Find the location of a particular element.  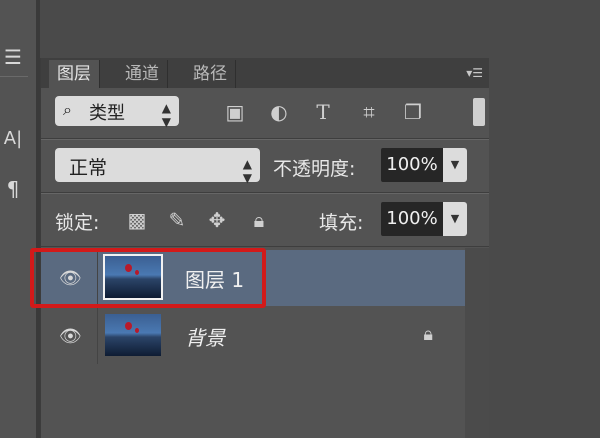

layers-scrollbar is located at coordinates (477, 343).